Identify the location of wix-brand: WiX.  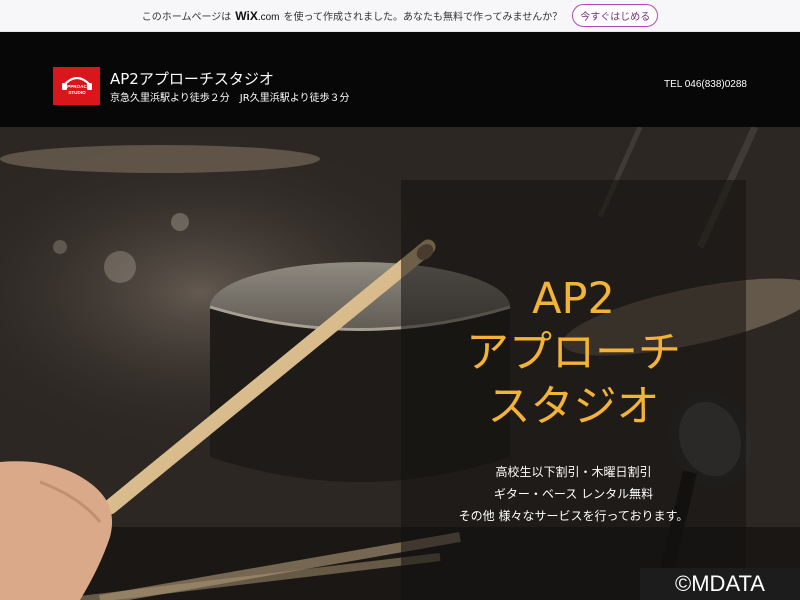
(246, 15).